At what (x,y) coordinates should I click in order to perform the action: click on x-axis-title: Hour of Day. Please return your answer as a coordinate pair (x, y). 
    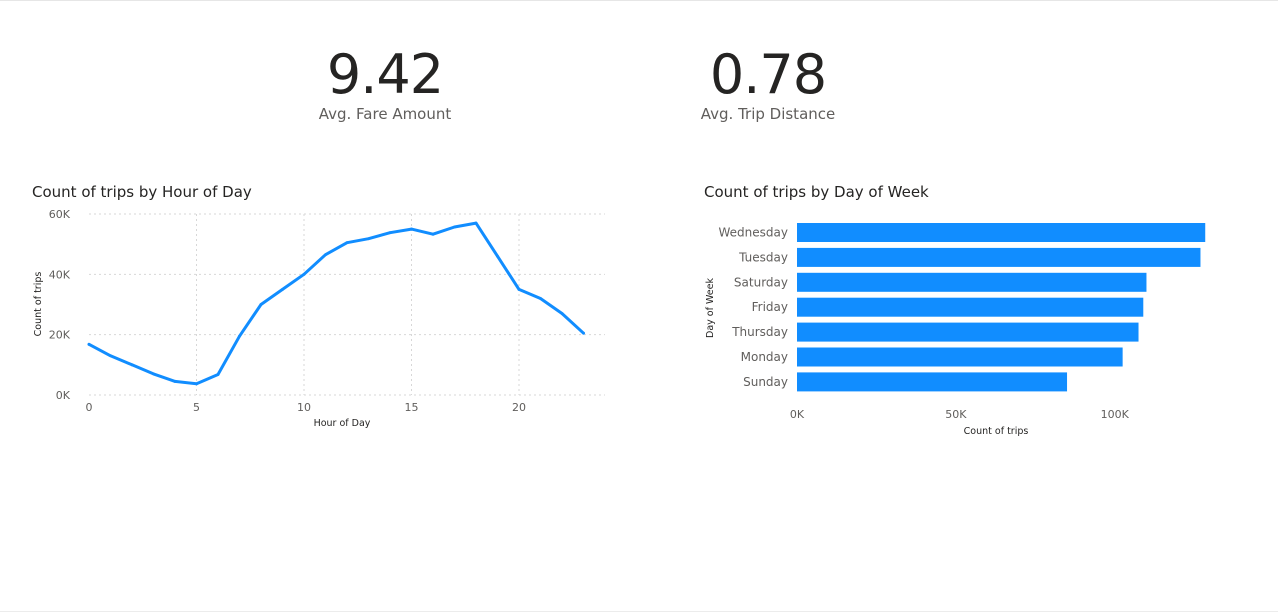
    Looking at the image, I should click on (342, 423).